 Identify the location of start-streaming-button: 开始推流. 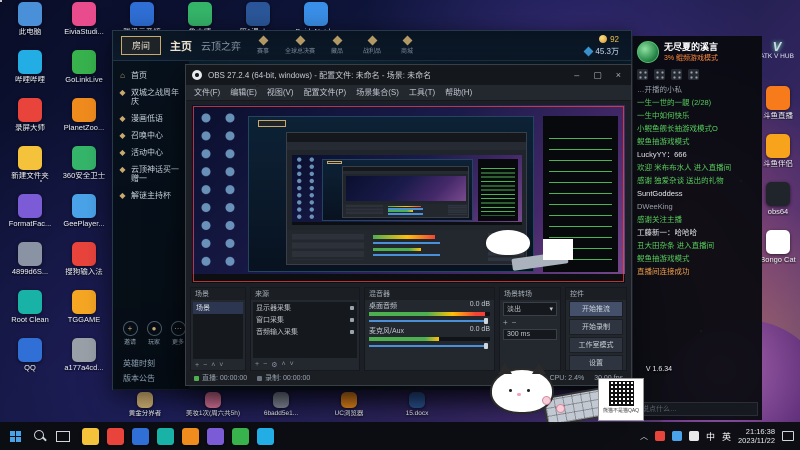
(596, 309).